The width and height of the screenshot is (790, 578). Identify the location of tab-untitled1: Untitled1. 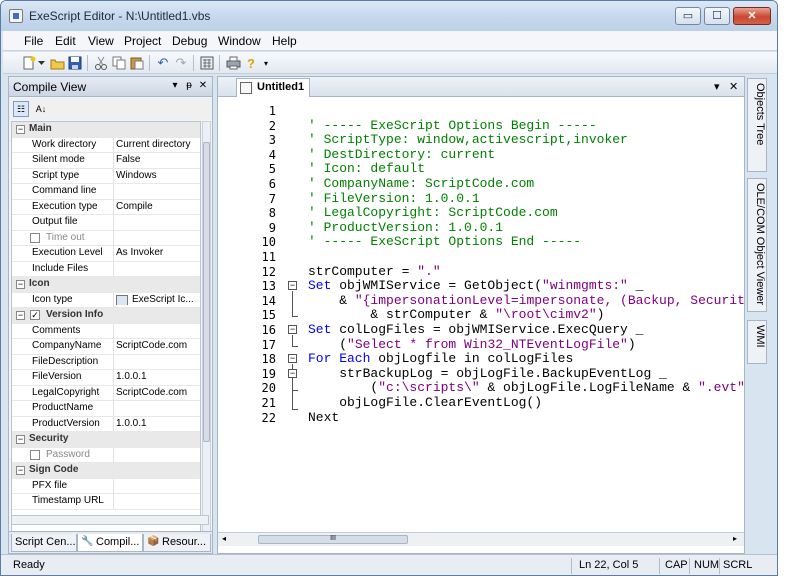
(273, 87).